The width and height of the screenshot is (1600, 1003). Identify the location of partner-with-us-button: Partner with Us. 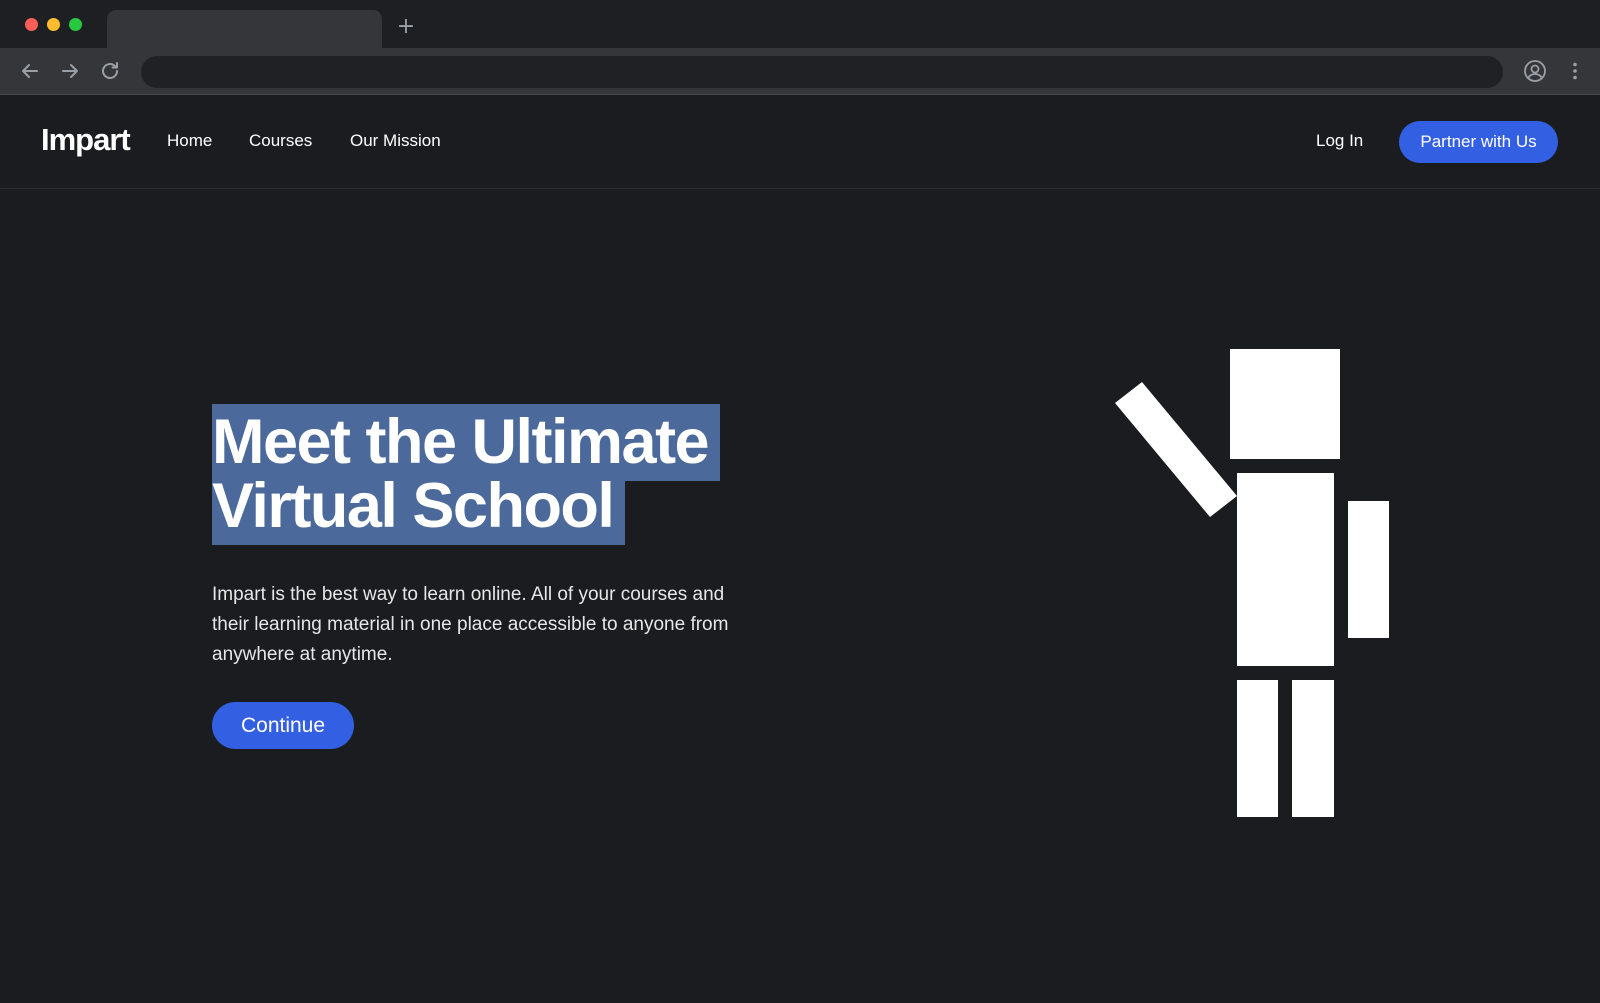
(1478, 142).